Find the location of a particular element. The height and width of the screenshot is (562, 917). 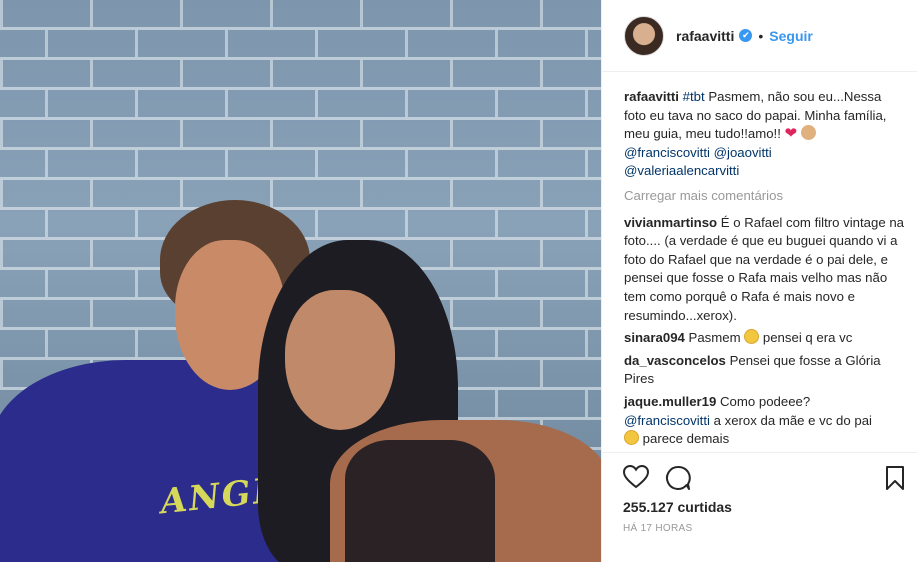

author-username: rafaavitti is located at coordinates (705, 36).